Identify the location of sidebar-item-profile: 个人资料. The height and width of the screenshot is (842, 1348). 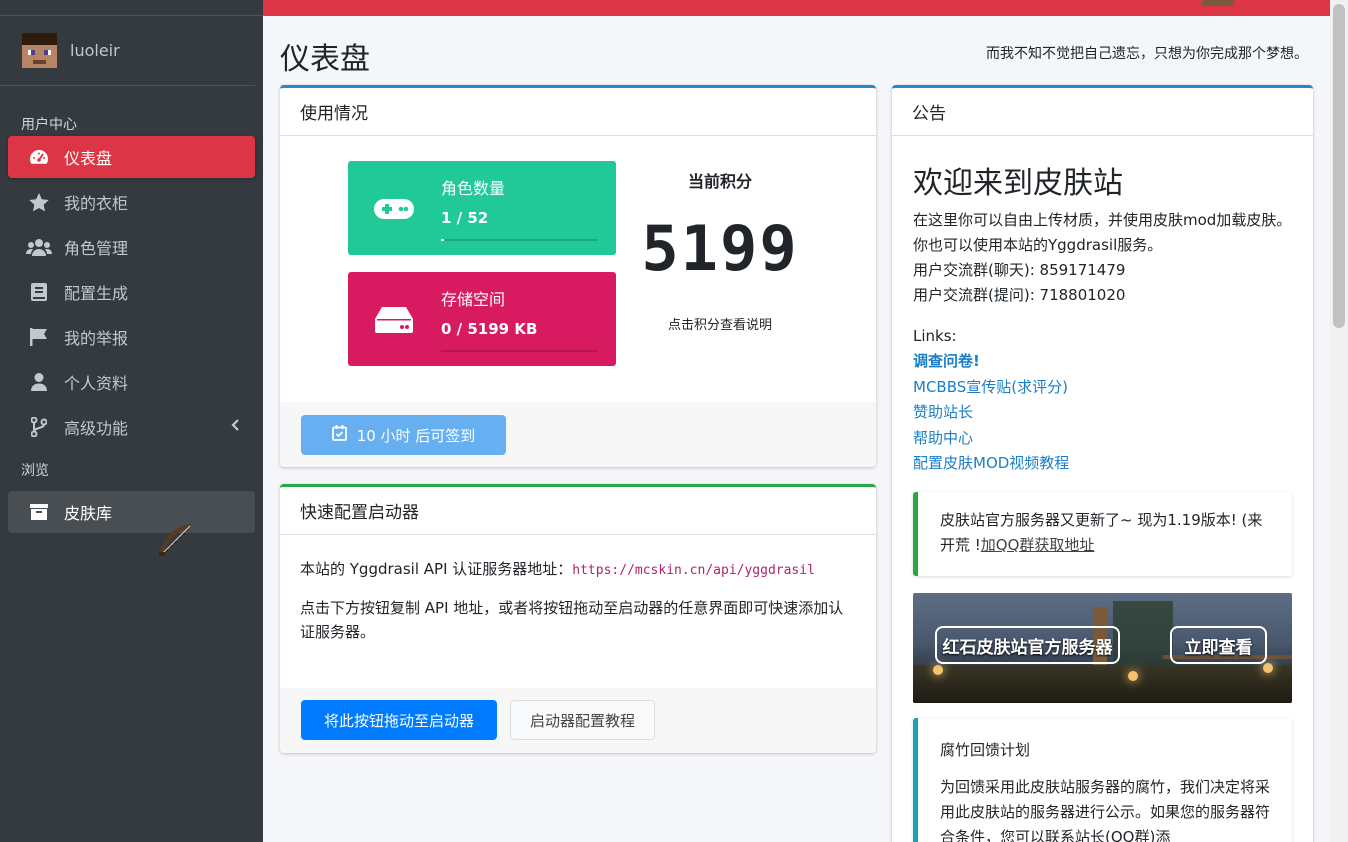
(131, 382).